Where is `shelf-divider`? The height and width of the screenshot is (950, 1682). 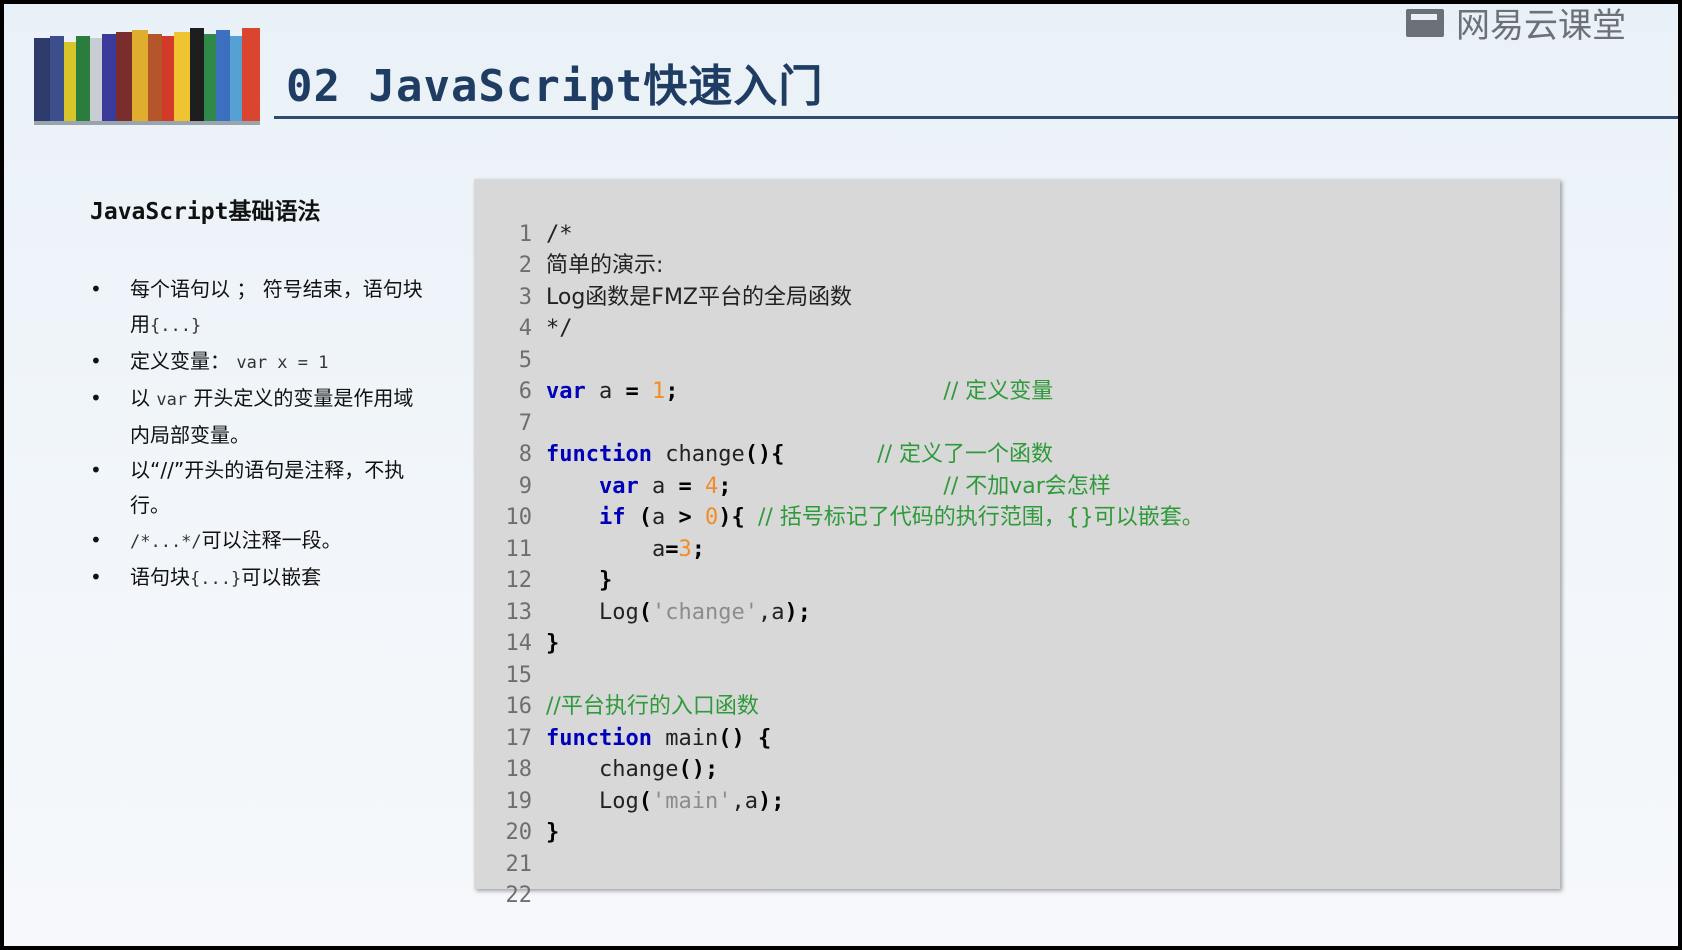 shelf-divider is located at coordinates (147, 123).